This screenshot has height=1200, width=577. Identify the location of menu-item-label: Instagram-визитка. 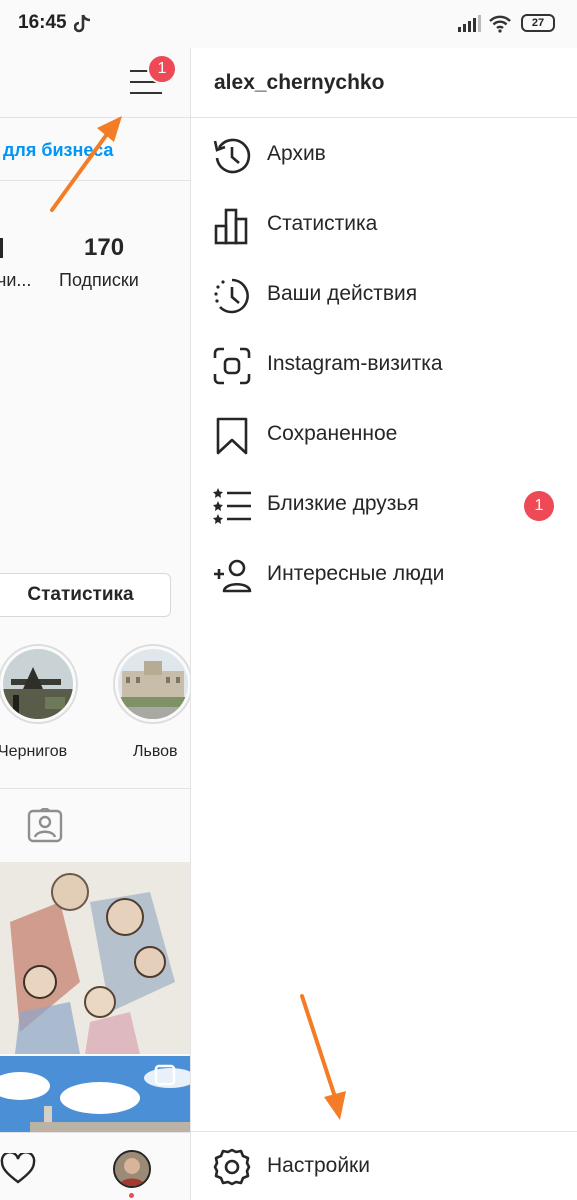
(355, 363).